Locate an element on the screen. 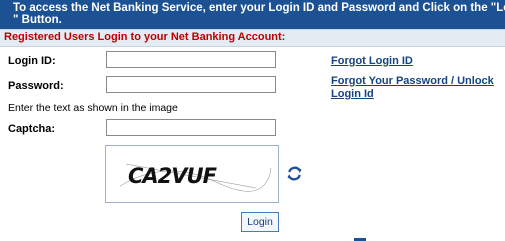 This screenshot has height=241, width=505. login-button: Login is located at coordinates (260, 222).